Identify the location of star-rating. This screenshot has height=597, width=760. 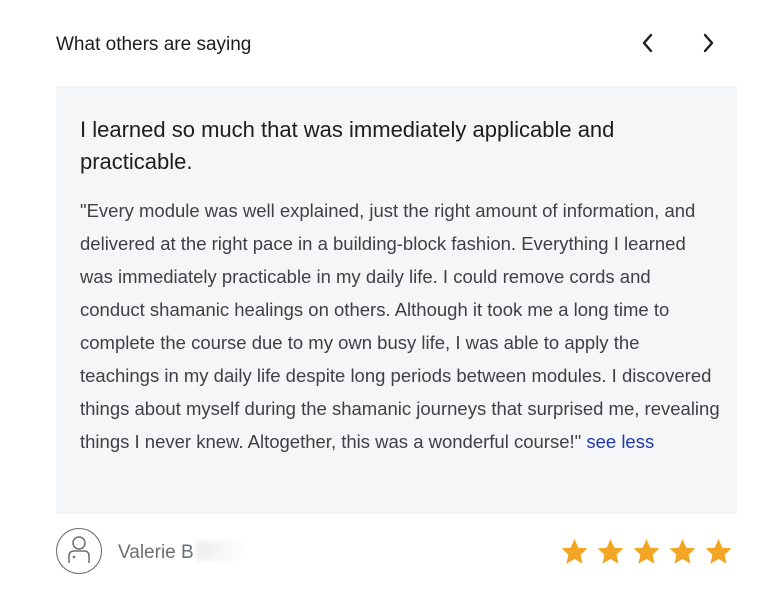
(646, 552).